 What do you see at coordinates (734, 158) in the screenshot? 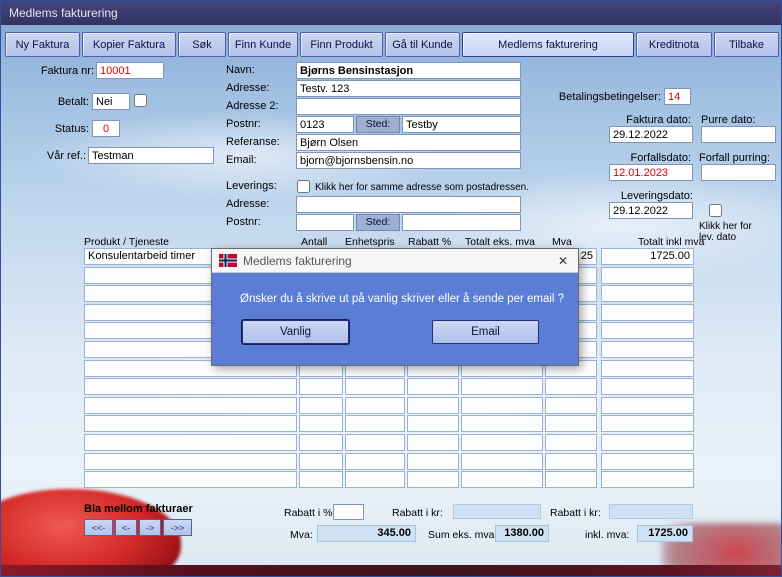
I see `forfall-purring-label: Forfall purring:` at bounding box center [734, 158].